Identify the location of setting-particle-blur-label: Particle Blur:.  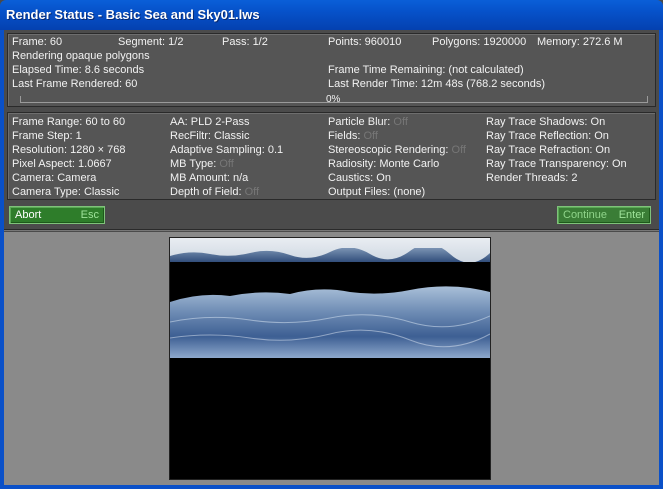
(361, 122).